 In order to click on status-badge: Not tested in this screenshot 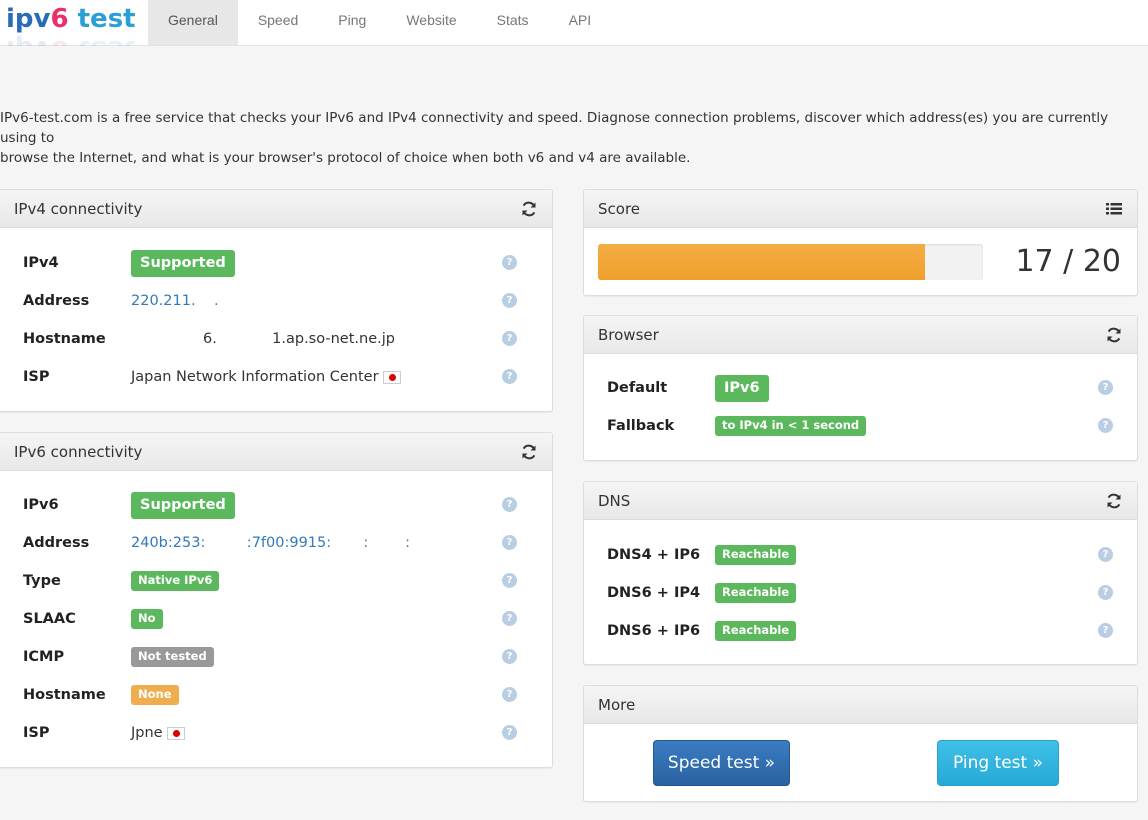, I will do `click(172, 657)`.